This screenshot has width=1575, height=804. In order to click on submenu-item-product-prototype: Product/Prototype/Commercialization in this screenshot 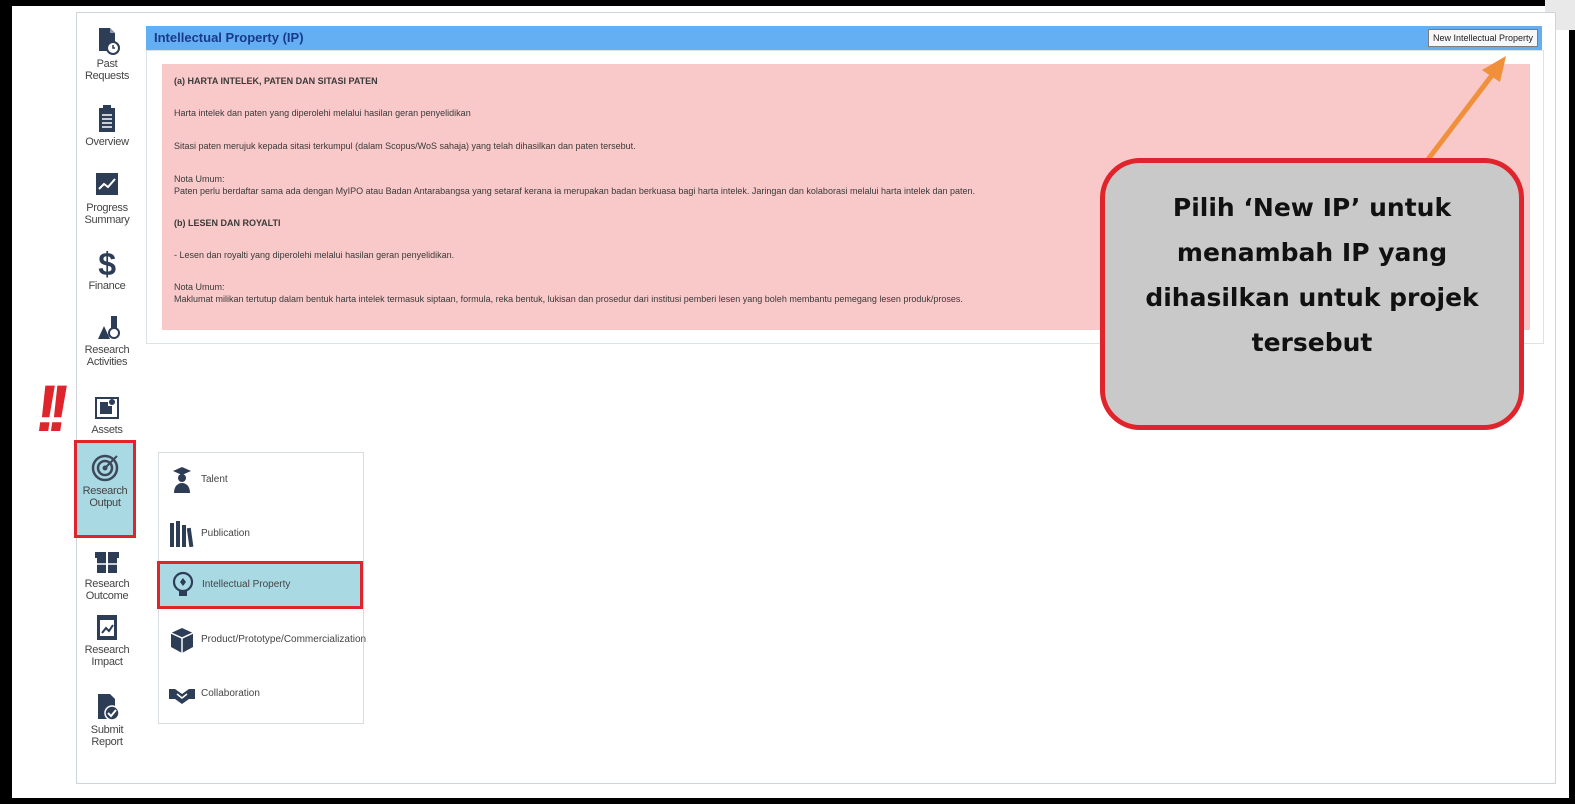, I will do `click(262, 640)`.